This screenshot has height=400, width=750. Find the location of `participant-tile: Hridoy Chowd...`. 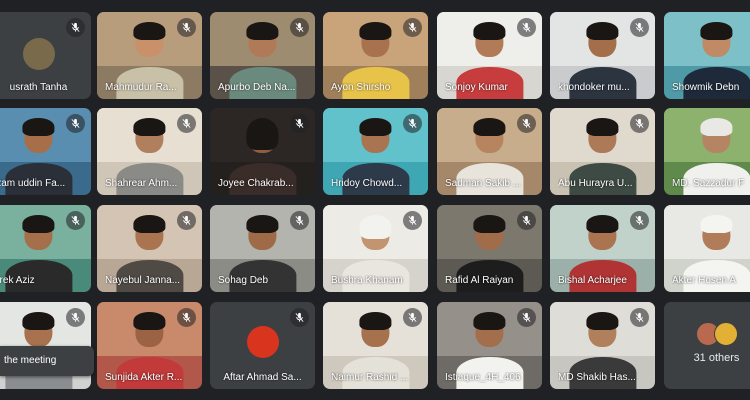

participant-tile: Hridoy Chowd... is located at coordinates (375, 151).